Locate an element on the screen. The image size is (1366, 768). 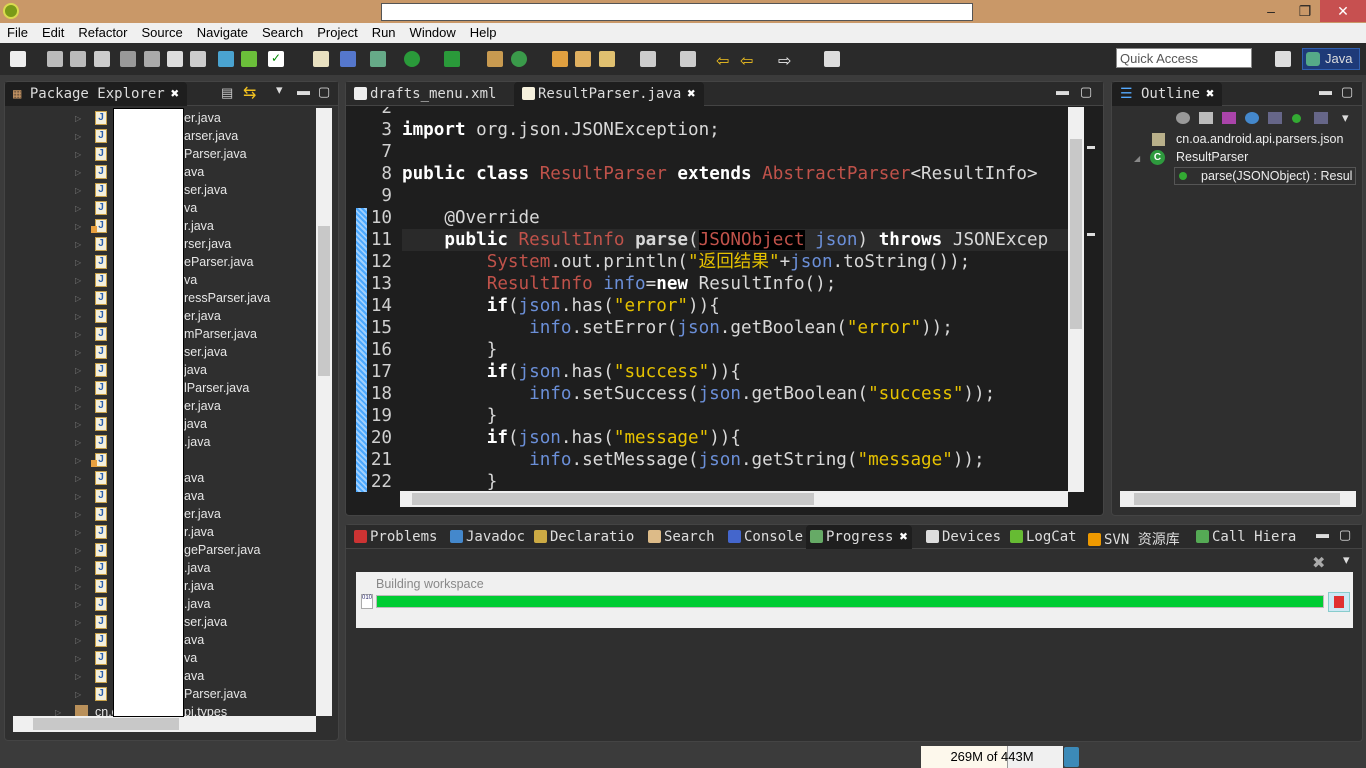
restore-button: ❐ is located at coordinates (1305, 11).